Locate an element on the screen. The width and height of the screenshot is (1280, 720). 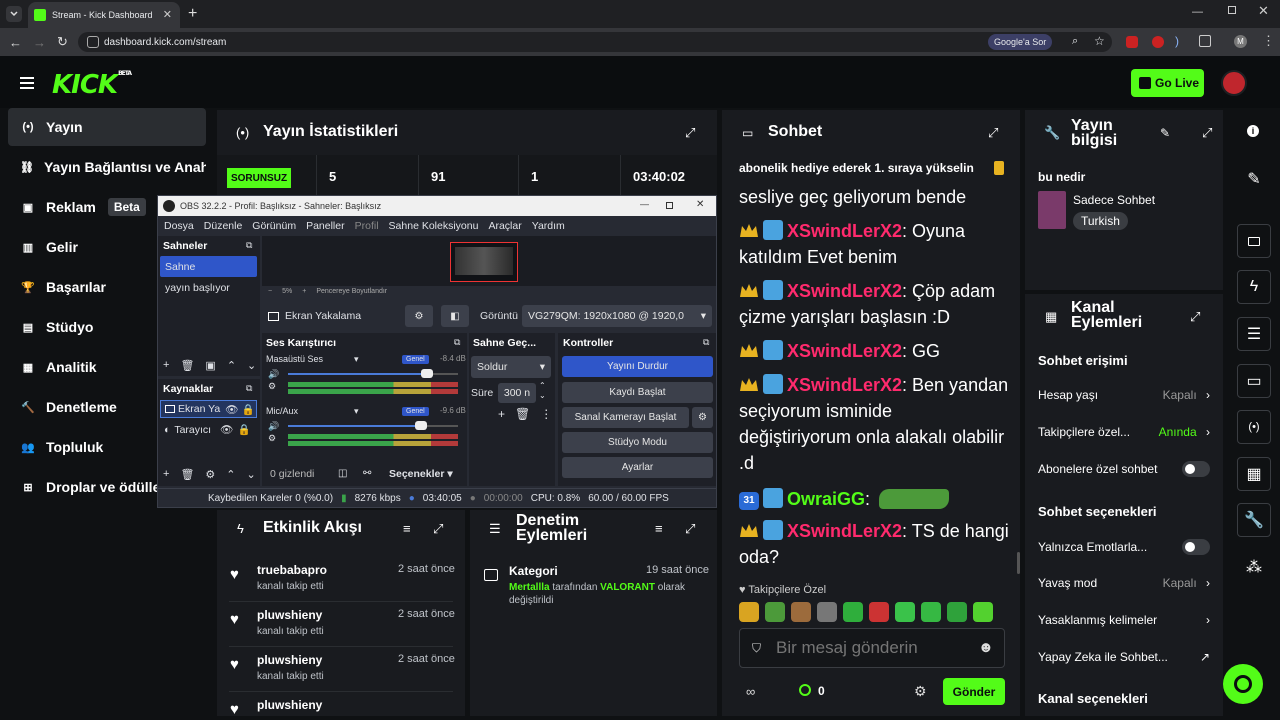
volume-slider-handle is located at coordinates (420, 425).